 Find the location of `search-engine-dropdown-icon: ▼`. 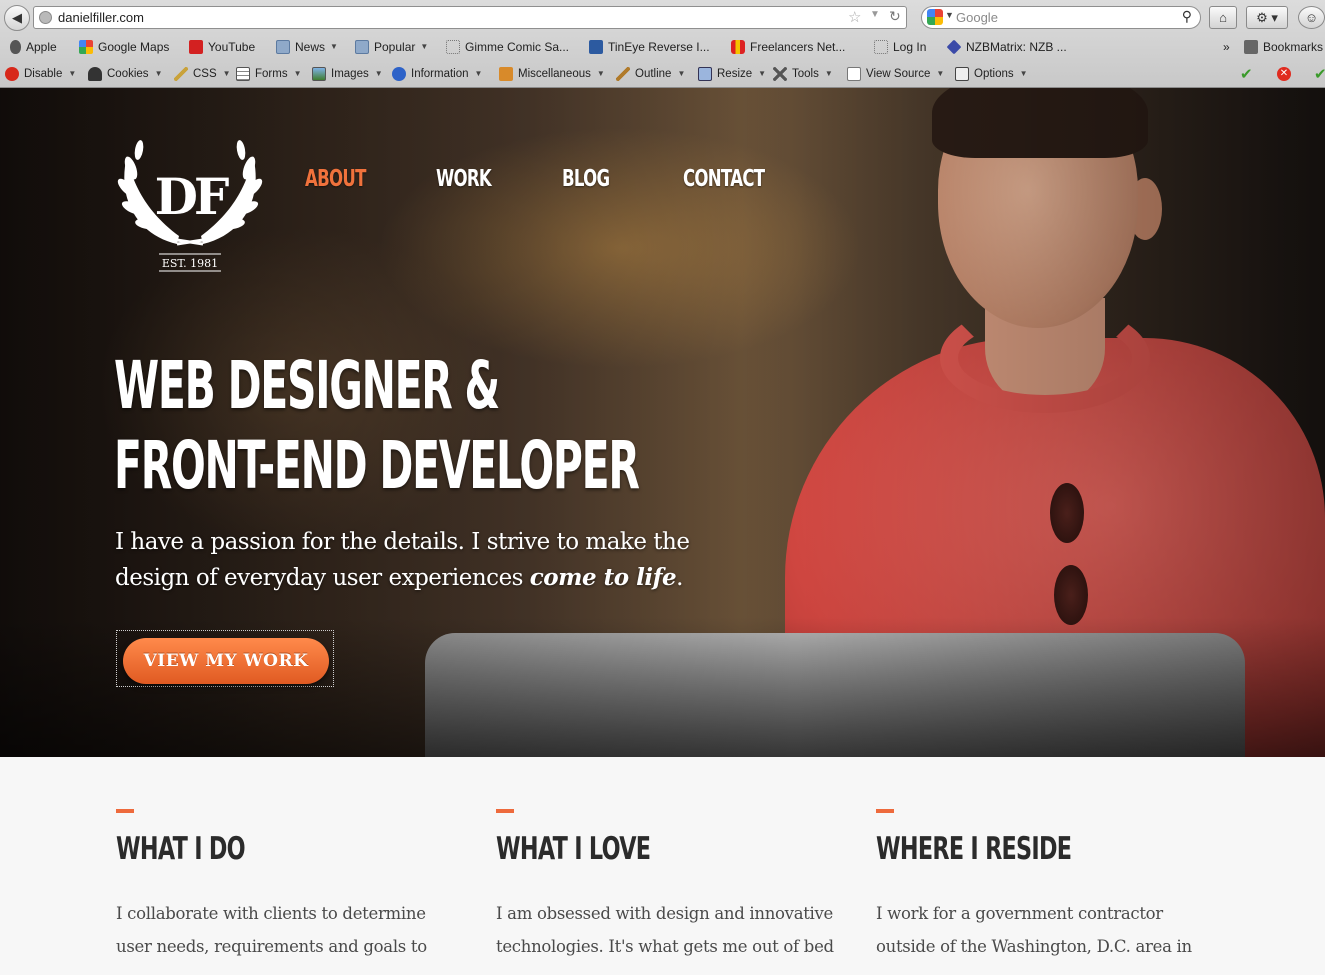

search-engine-dropdown-icon: ▼ is located at coordinates (949, 15).